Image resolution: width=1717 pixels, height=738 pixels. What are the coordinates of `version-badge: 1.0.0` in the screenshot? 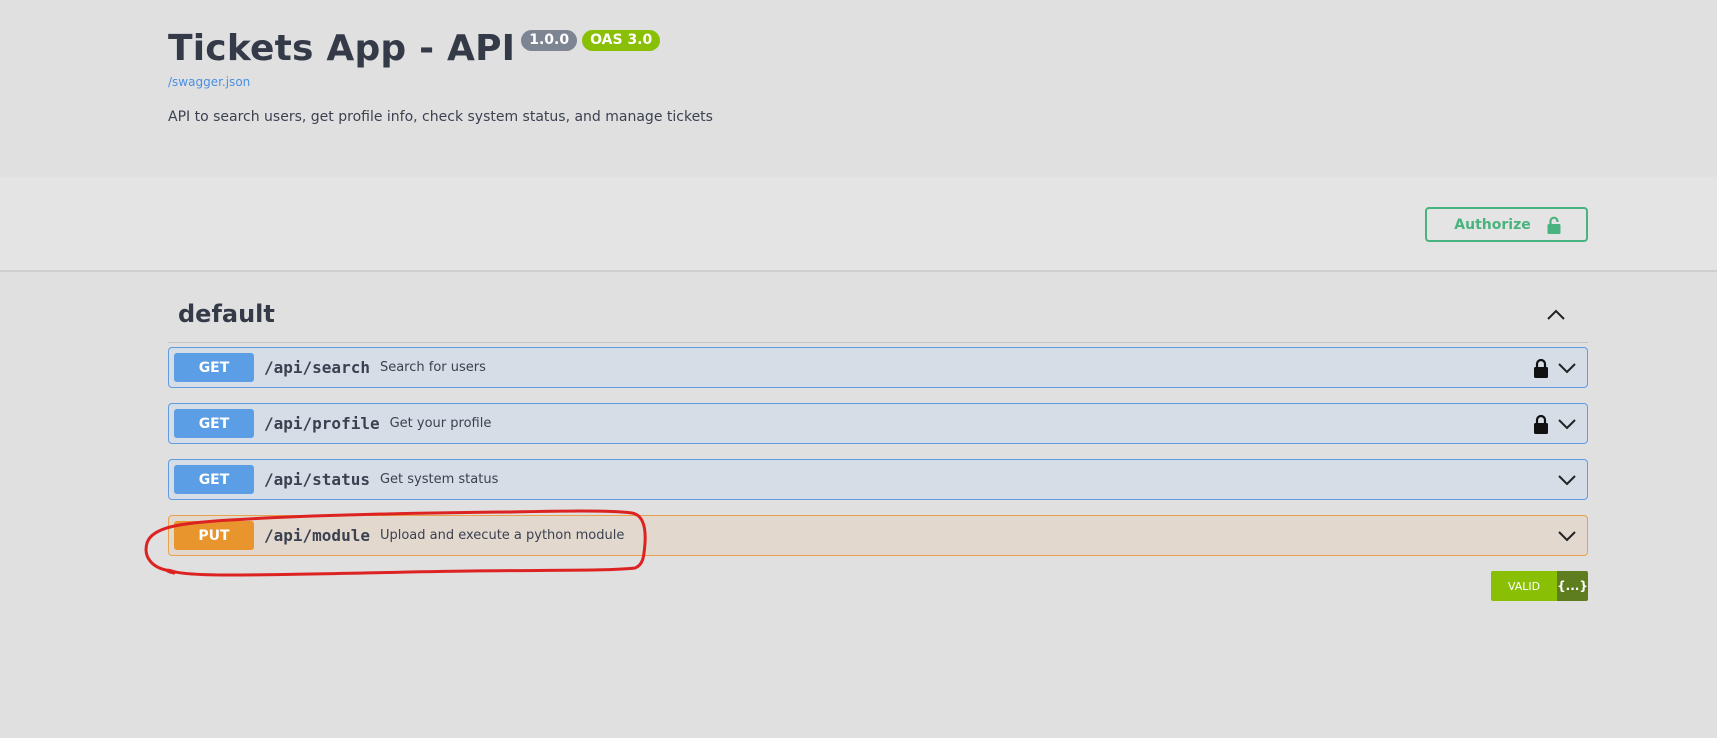 It's located at (549, 40).